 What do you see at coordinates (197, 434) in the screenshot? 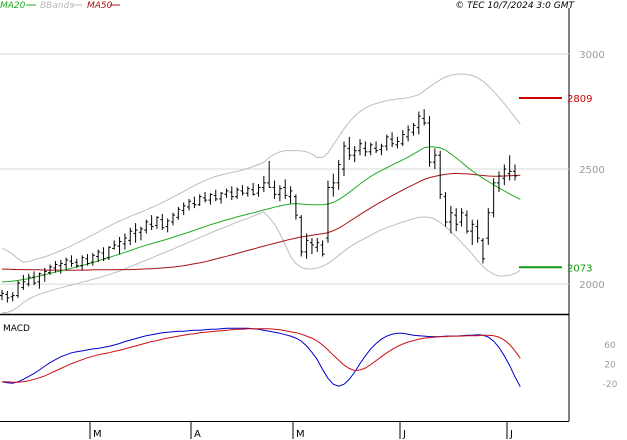
I see `x-tick-label-A: A` at bounding box center [197, 434].